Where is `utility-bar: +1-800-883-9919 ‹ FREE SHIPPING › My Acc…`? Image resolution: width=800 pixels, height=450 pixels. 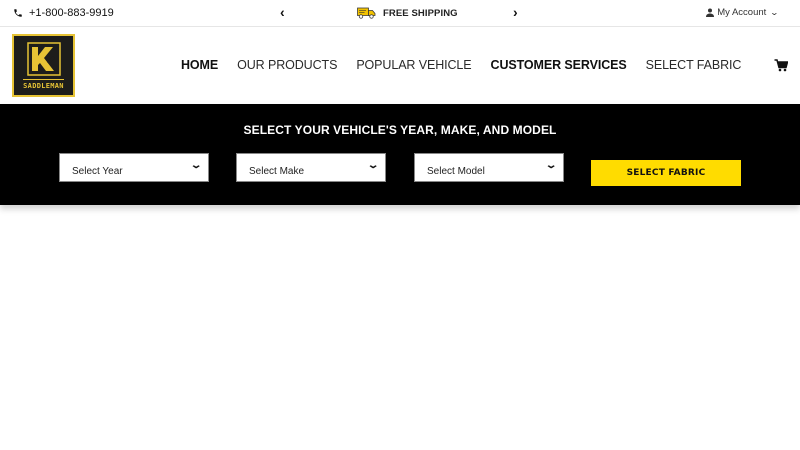 utility-bar: +1-800-883-9919 ‹ FREE SHIPPING › My Acc… is located at coordinates (400, 13).